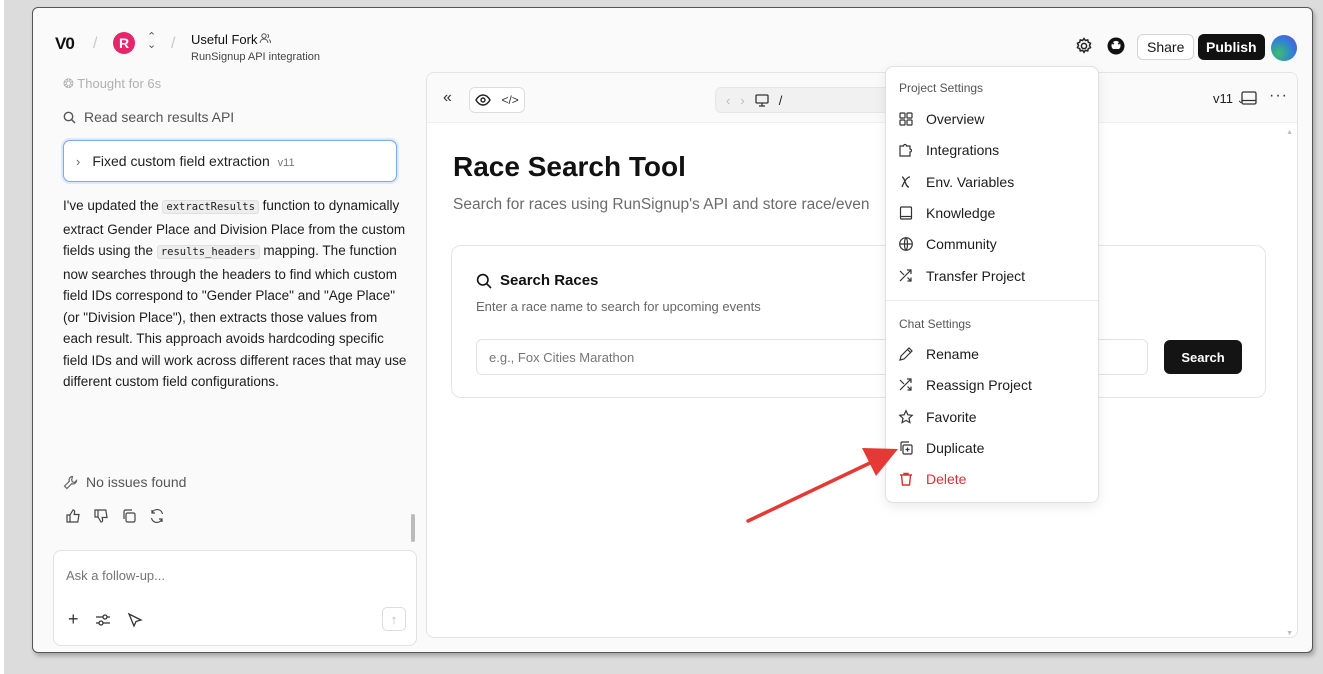  I want to click on menu-item-delete: Delete, so click(993, 479).